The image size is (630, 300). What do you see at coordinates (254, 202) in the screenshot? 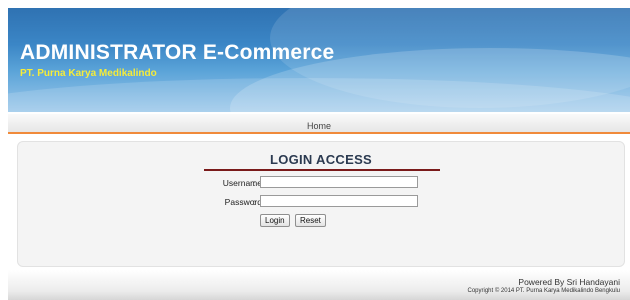
I see `password-colon: :` at bounding box center [254, 202].